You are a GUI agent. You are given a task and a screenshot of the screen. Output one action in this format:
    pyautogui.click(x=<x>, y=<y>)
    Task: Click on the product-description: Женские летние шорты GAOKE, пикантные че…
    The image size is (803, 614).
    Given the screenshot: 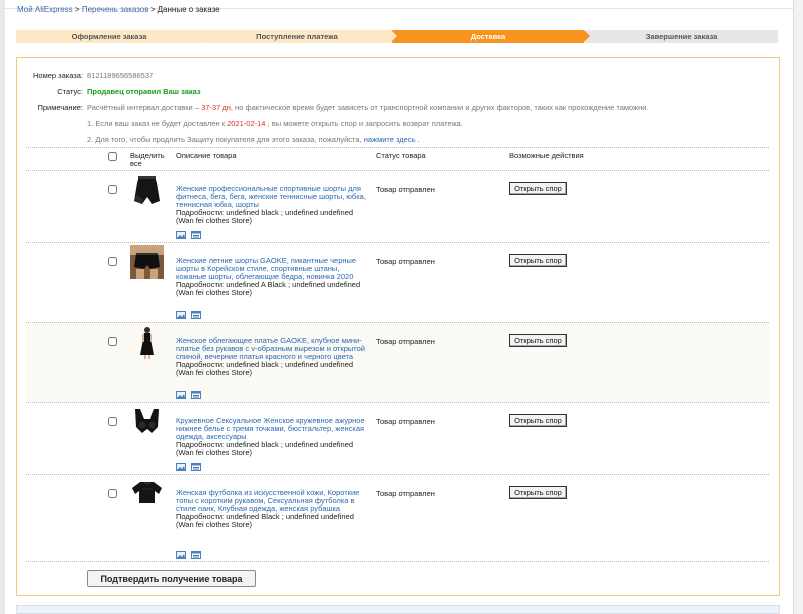 What is the action you would take?
    pyautogui.click(x=273, y=277)
    